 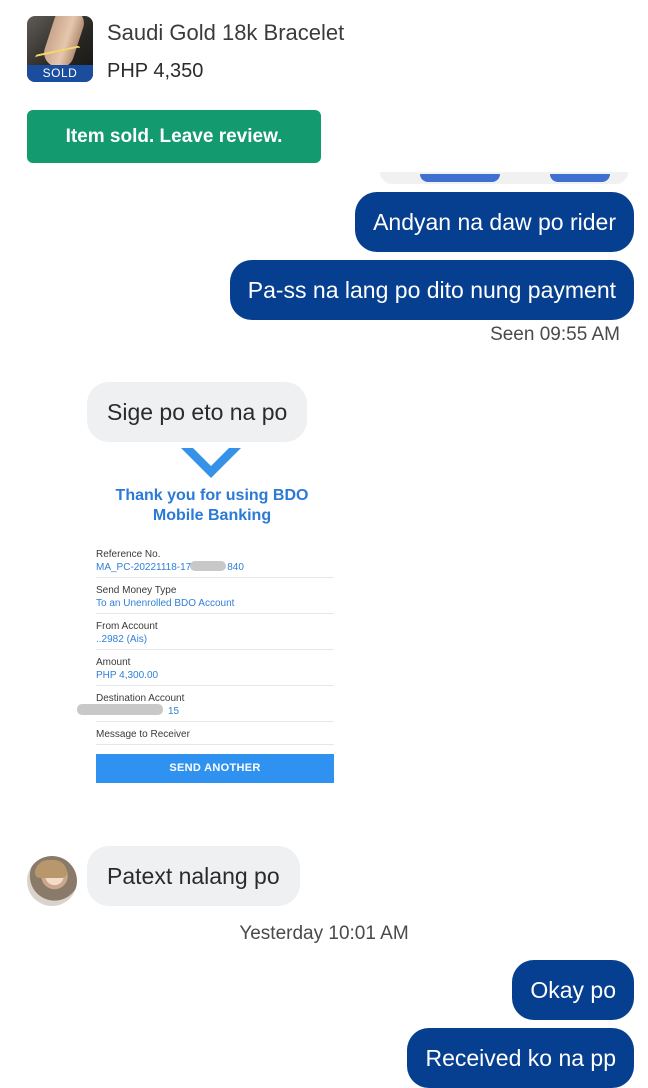 I want to click on receipt-thanks: Thank you for using BDO Mobile Banking, so click(x=212, y=505).